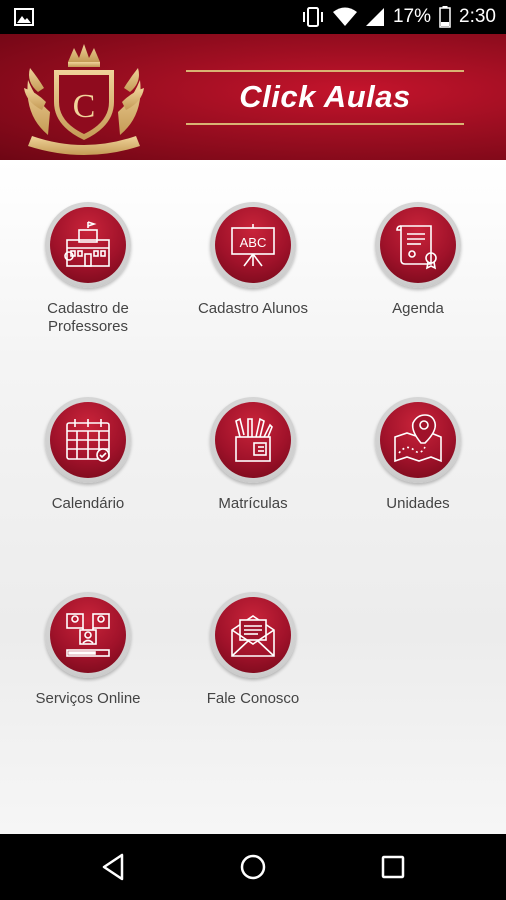  I want to click on map-pin-icon, so click(418, 438).